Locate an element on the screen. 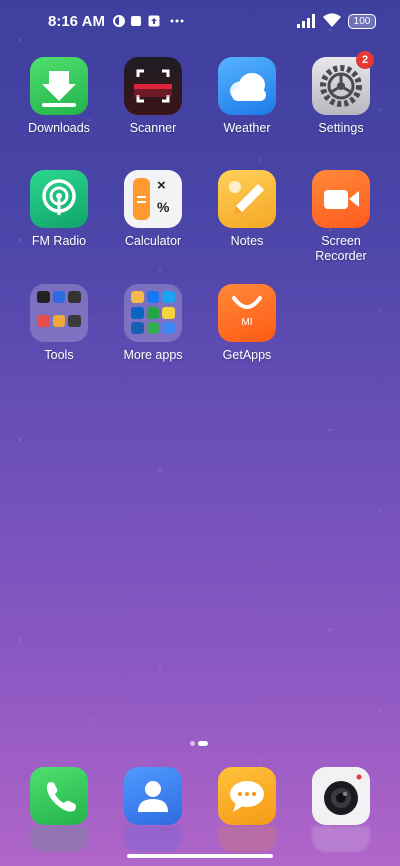 This screenshot has height=866, width=400. page-dot is located at coordinates (192, 743).